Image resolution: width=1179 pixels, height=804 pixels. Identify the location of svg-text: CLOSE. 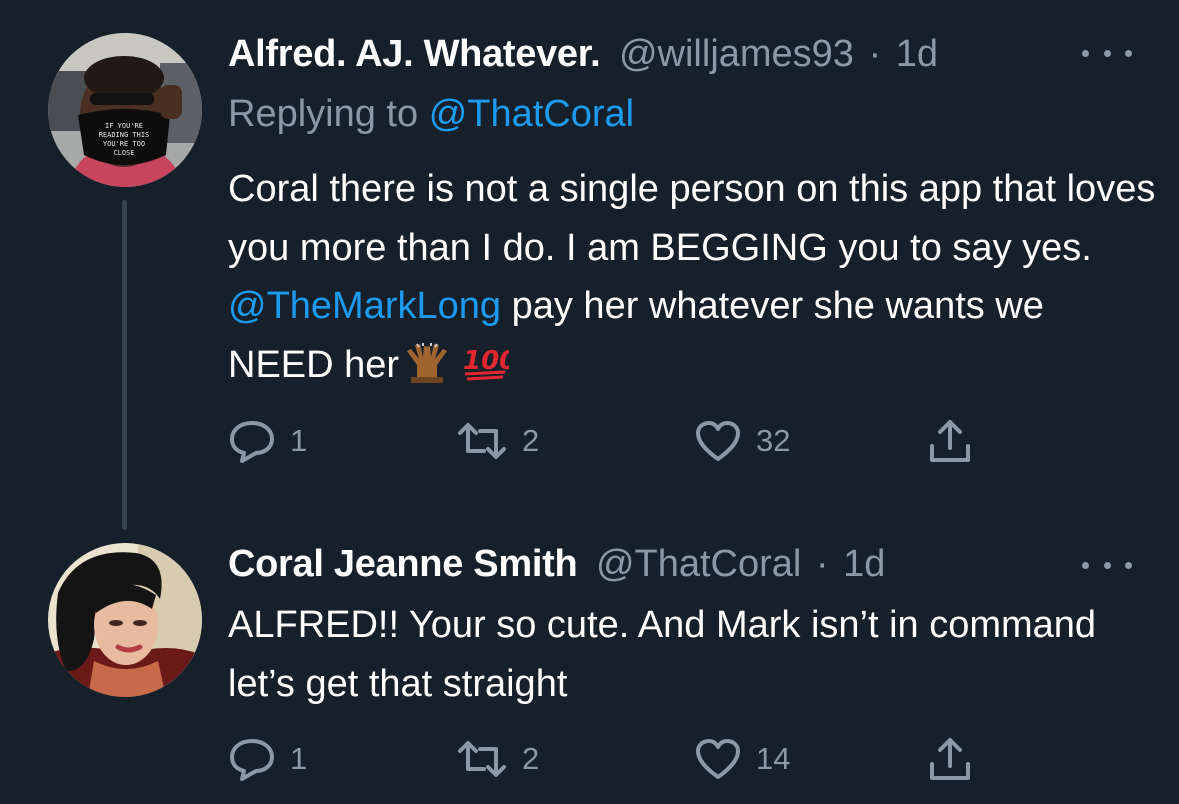
(123, 153).